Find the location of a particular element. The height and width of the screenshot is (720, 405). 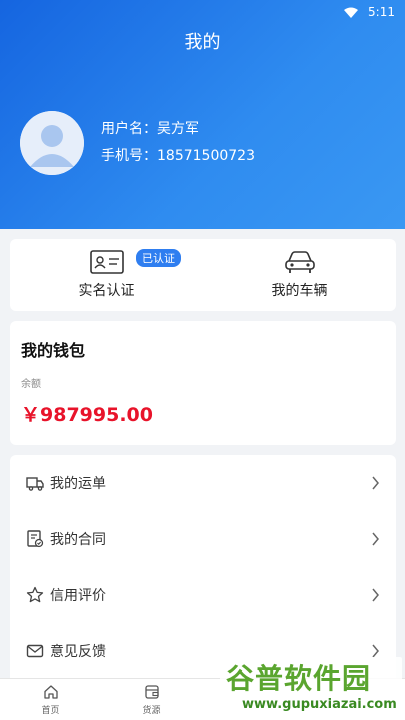

menu-item-label: 我的运单 is located at coordinates (78, 484).